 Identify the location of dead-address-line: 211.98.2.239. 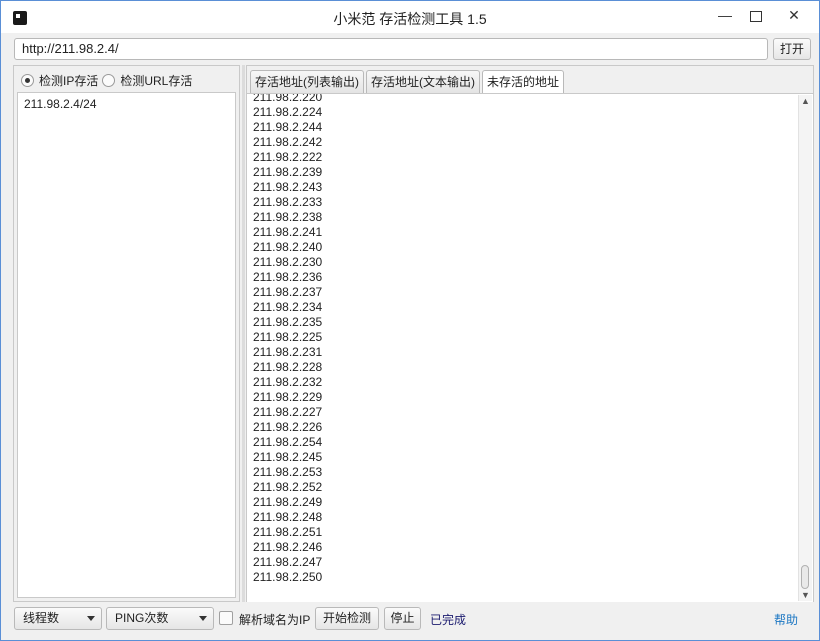
(288, 172).